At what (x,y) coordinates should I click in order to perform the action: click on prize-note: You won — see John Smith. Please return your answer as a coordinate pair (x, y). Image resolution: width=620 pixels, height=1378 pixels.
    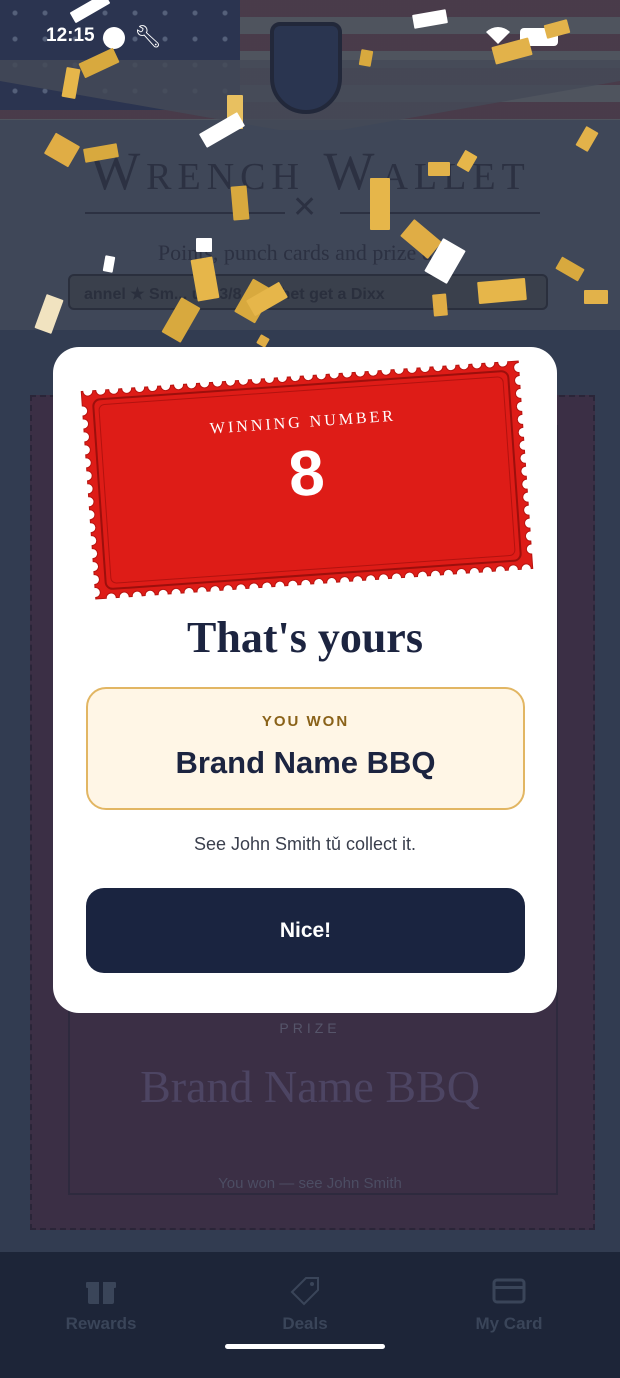
    Looking at the image, I should click on (310, 1183).